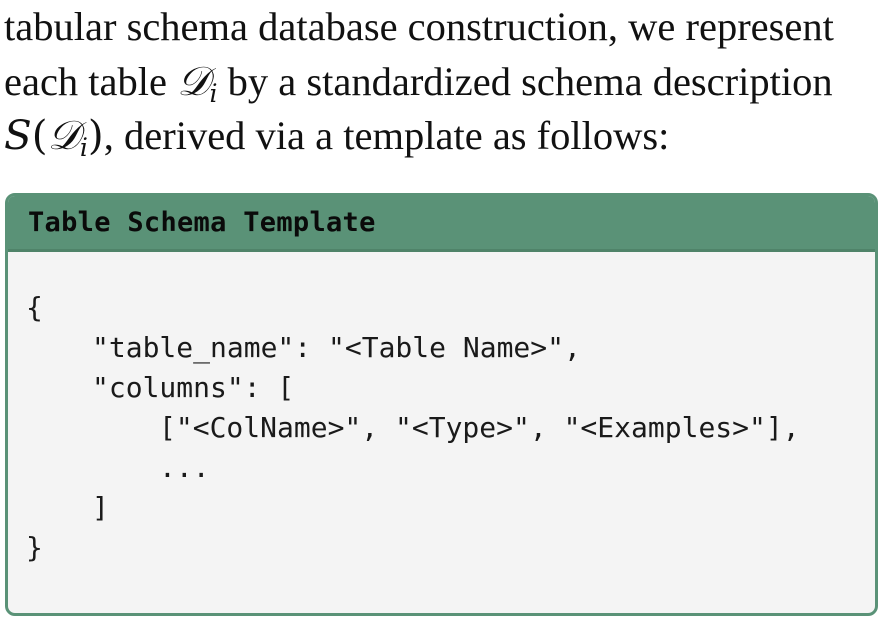 The height and width of the screenshot is (617, 878). Describe the element at coordinates (83, 148) in the screenshot. I see `math-subscript-i-2: i` at that location.